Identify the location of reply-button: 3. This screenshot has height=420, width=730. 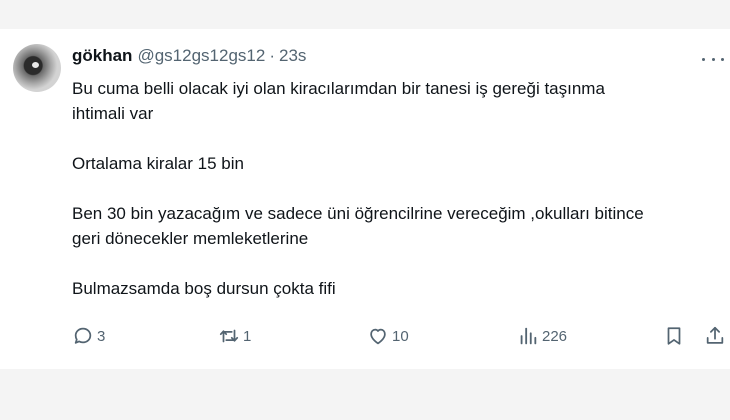
(88, 336).